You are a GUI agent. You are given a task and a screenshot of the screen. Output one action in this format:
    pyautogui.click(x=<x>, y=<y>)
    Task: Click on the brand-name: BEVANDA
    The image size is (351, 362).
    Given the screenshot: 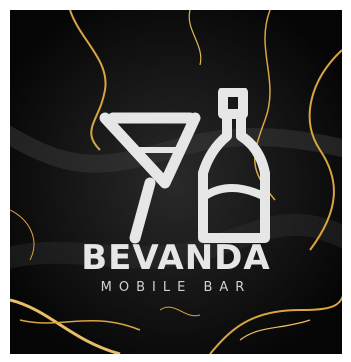 What is the action you would take?
    pyautogui.click(x=176, y=258)
    